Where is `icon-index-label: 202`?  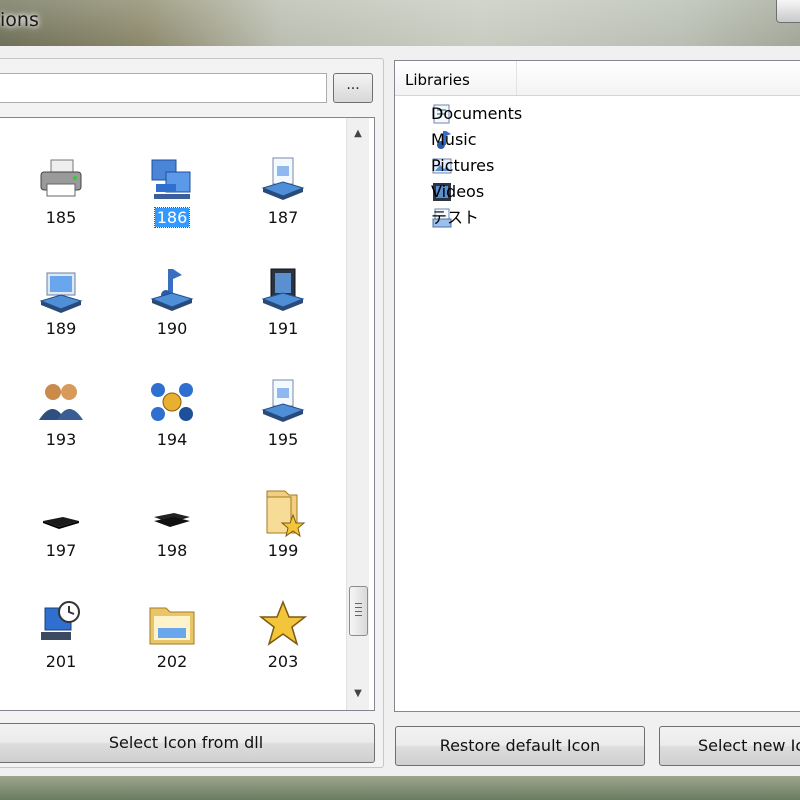 icon-index-label: 202 is located at coordinates (172, 661).